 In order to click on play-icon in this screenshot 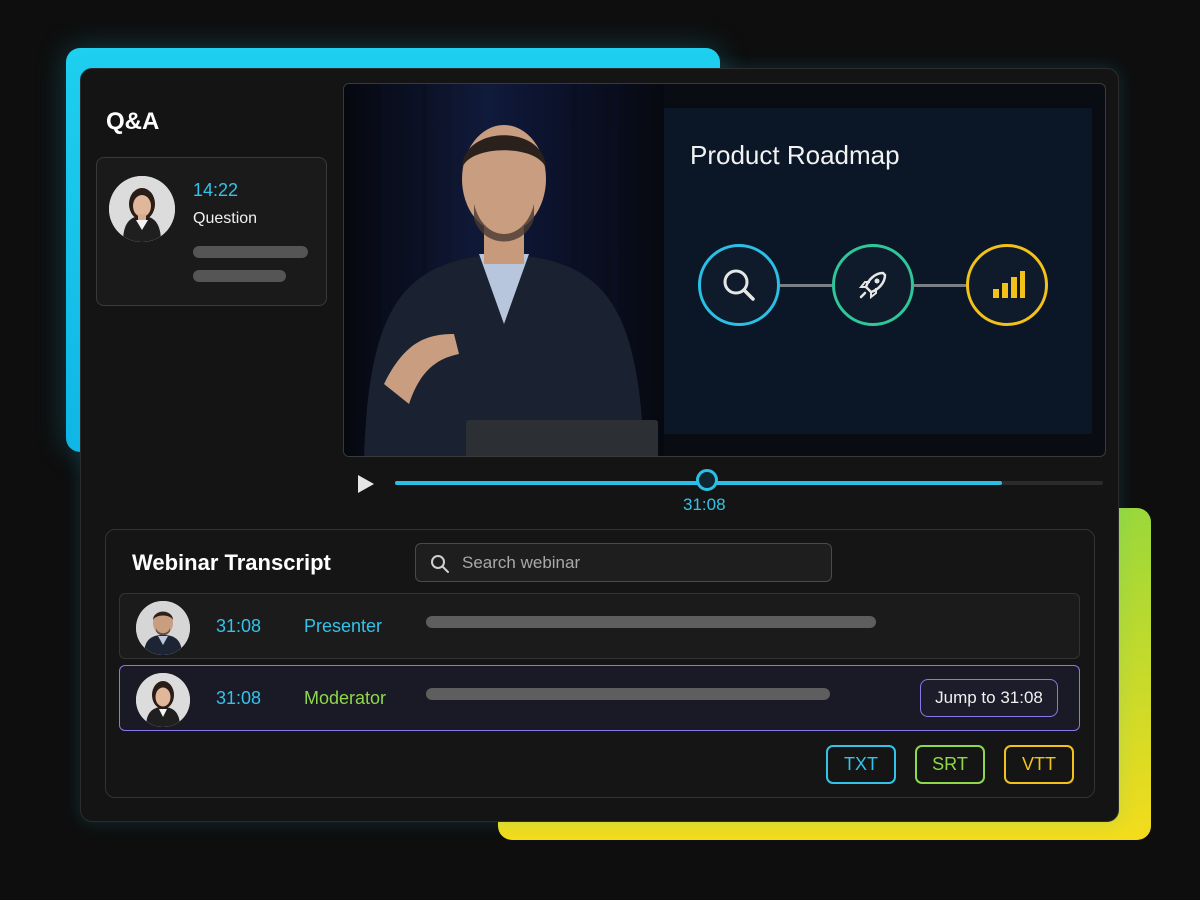, I will do `click(366, 484)`.